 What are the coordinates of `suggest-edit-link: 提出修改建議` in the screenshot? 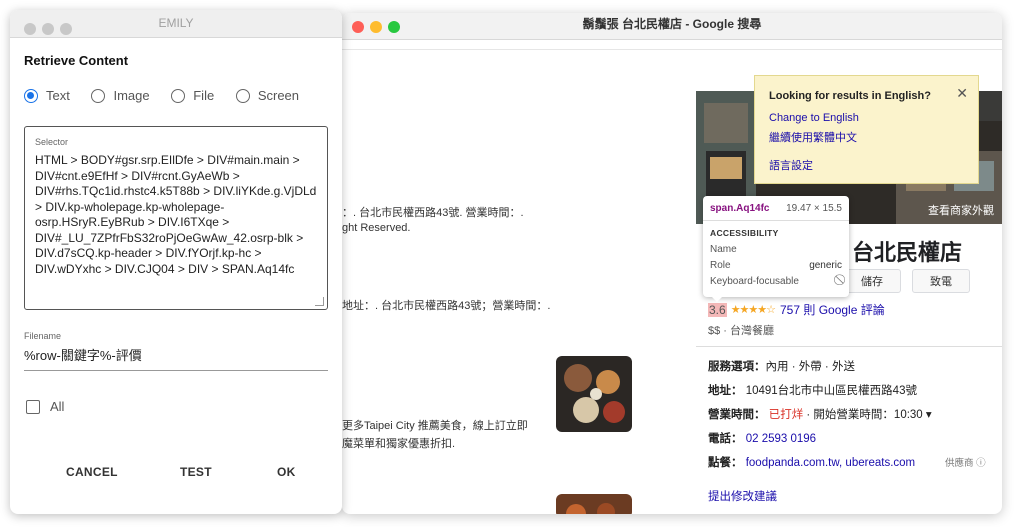 It's located at (742, 496).